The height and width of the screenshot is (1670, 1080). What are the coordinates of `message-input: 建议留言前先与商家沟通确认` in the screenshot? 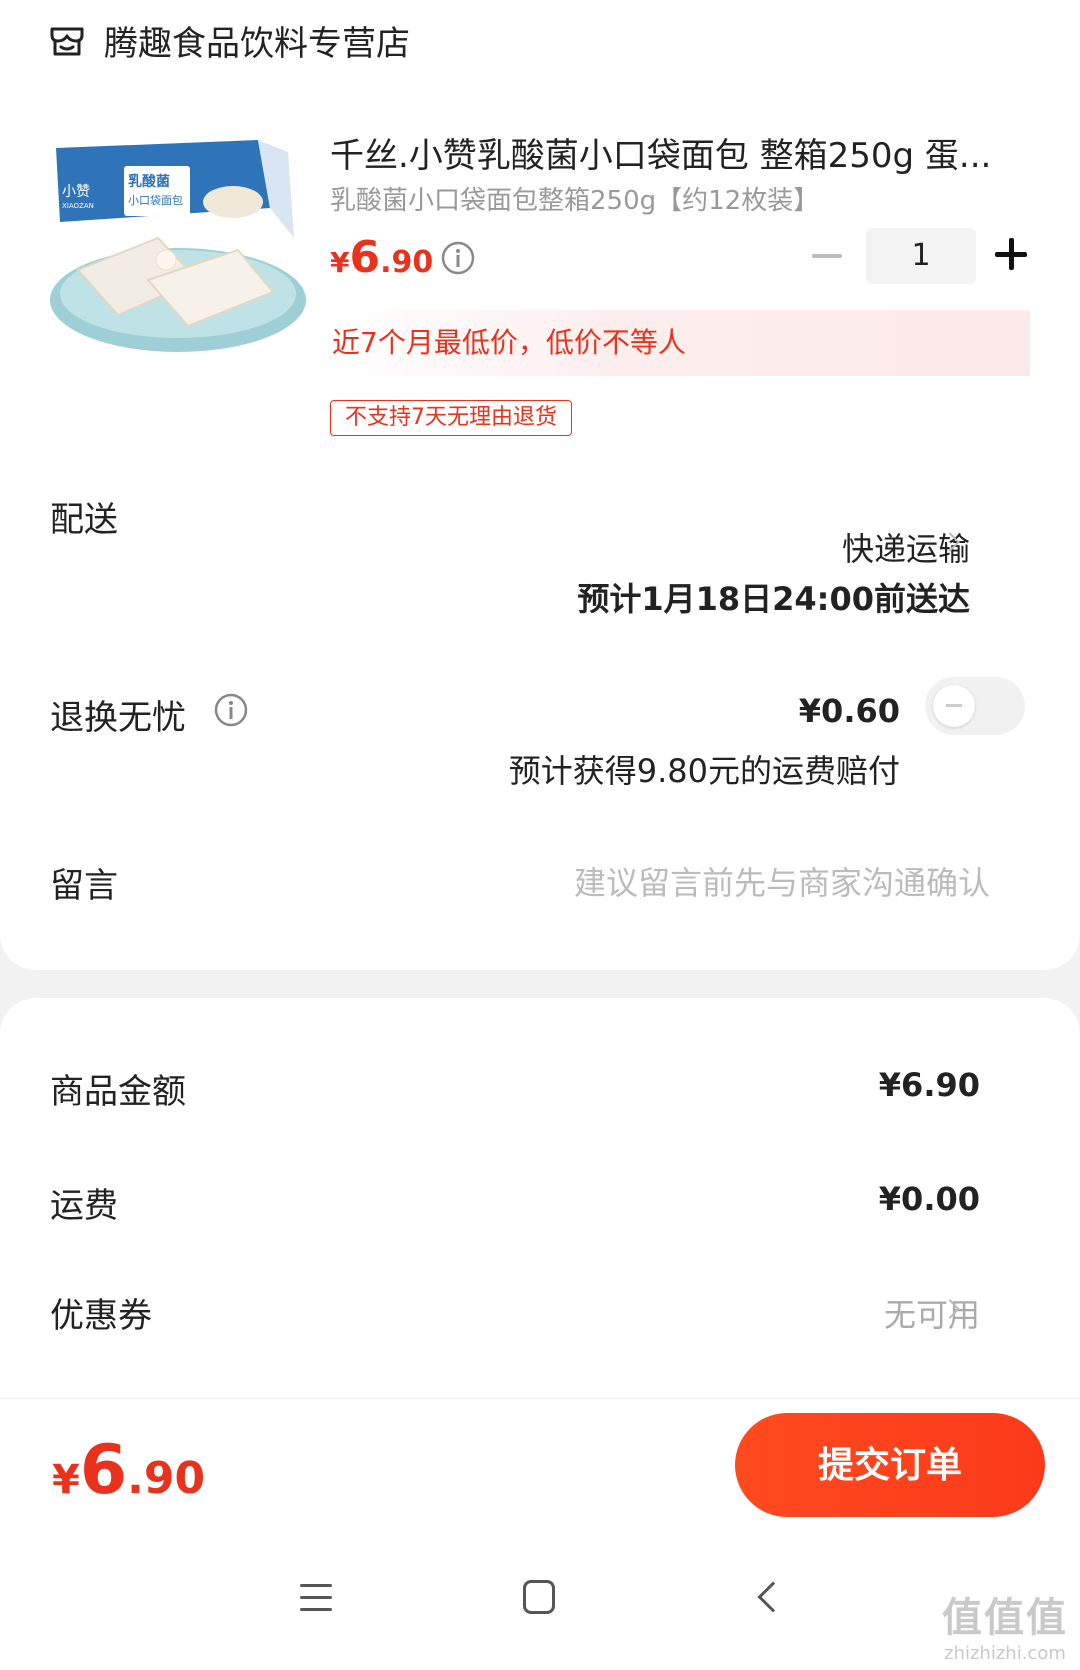 It's located at (782, 881).